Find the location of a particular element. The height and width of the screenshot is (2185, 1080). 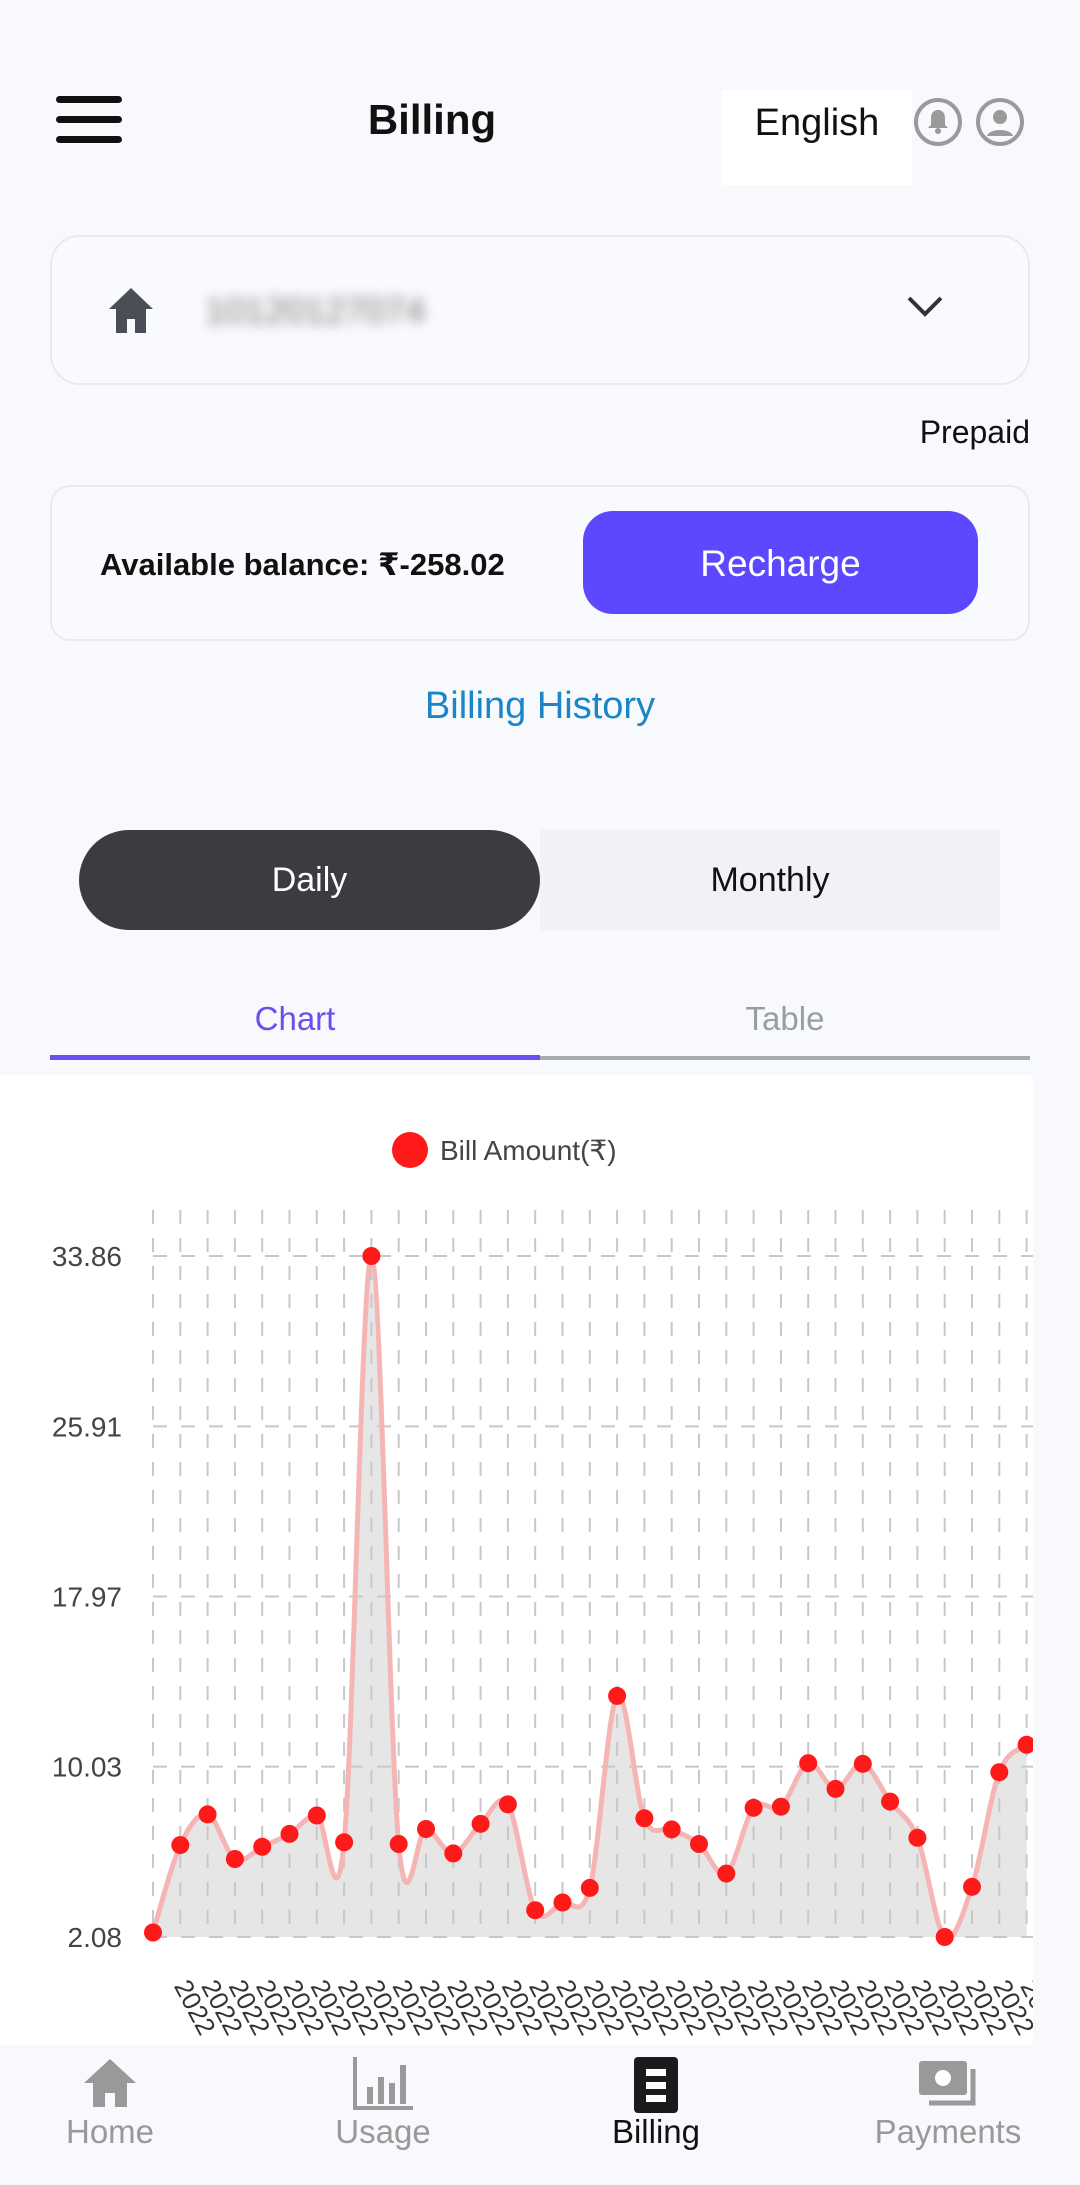

recharge-button: Recharge is located at coordinates (780, 562).